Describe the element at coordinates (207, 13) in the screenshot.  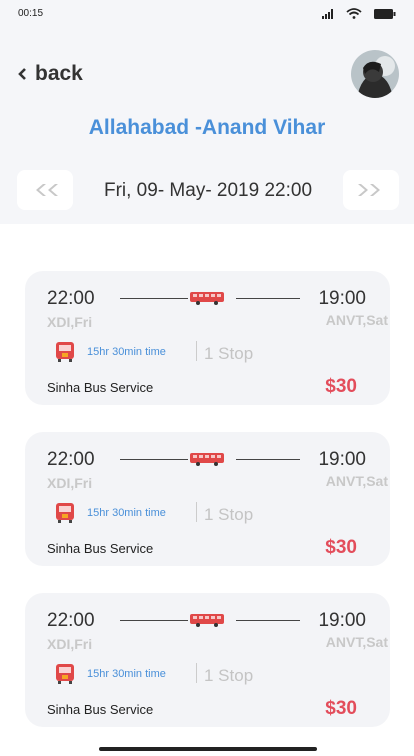
I see `status-bar: 00:15` at that location.